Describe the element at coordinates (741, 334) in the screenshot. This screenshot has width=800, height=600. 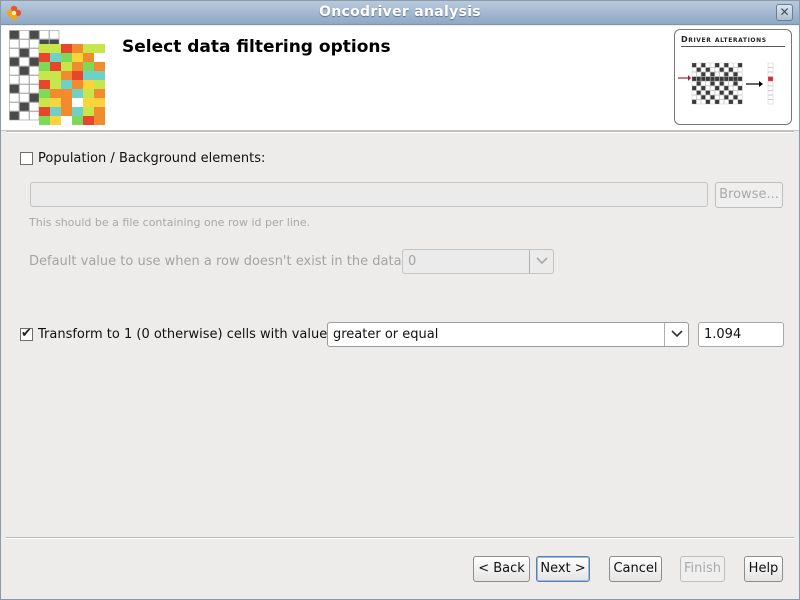
I see `threshold-input: 1.094` at that location.